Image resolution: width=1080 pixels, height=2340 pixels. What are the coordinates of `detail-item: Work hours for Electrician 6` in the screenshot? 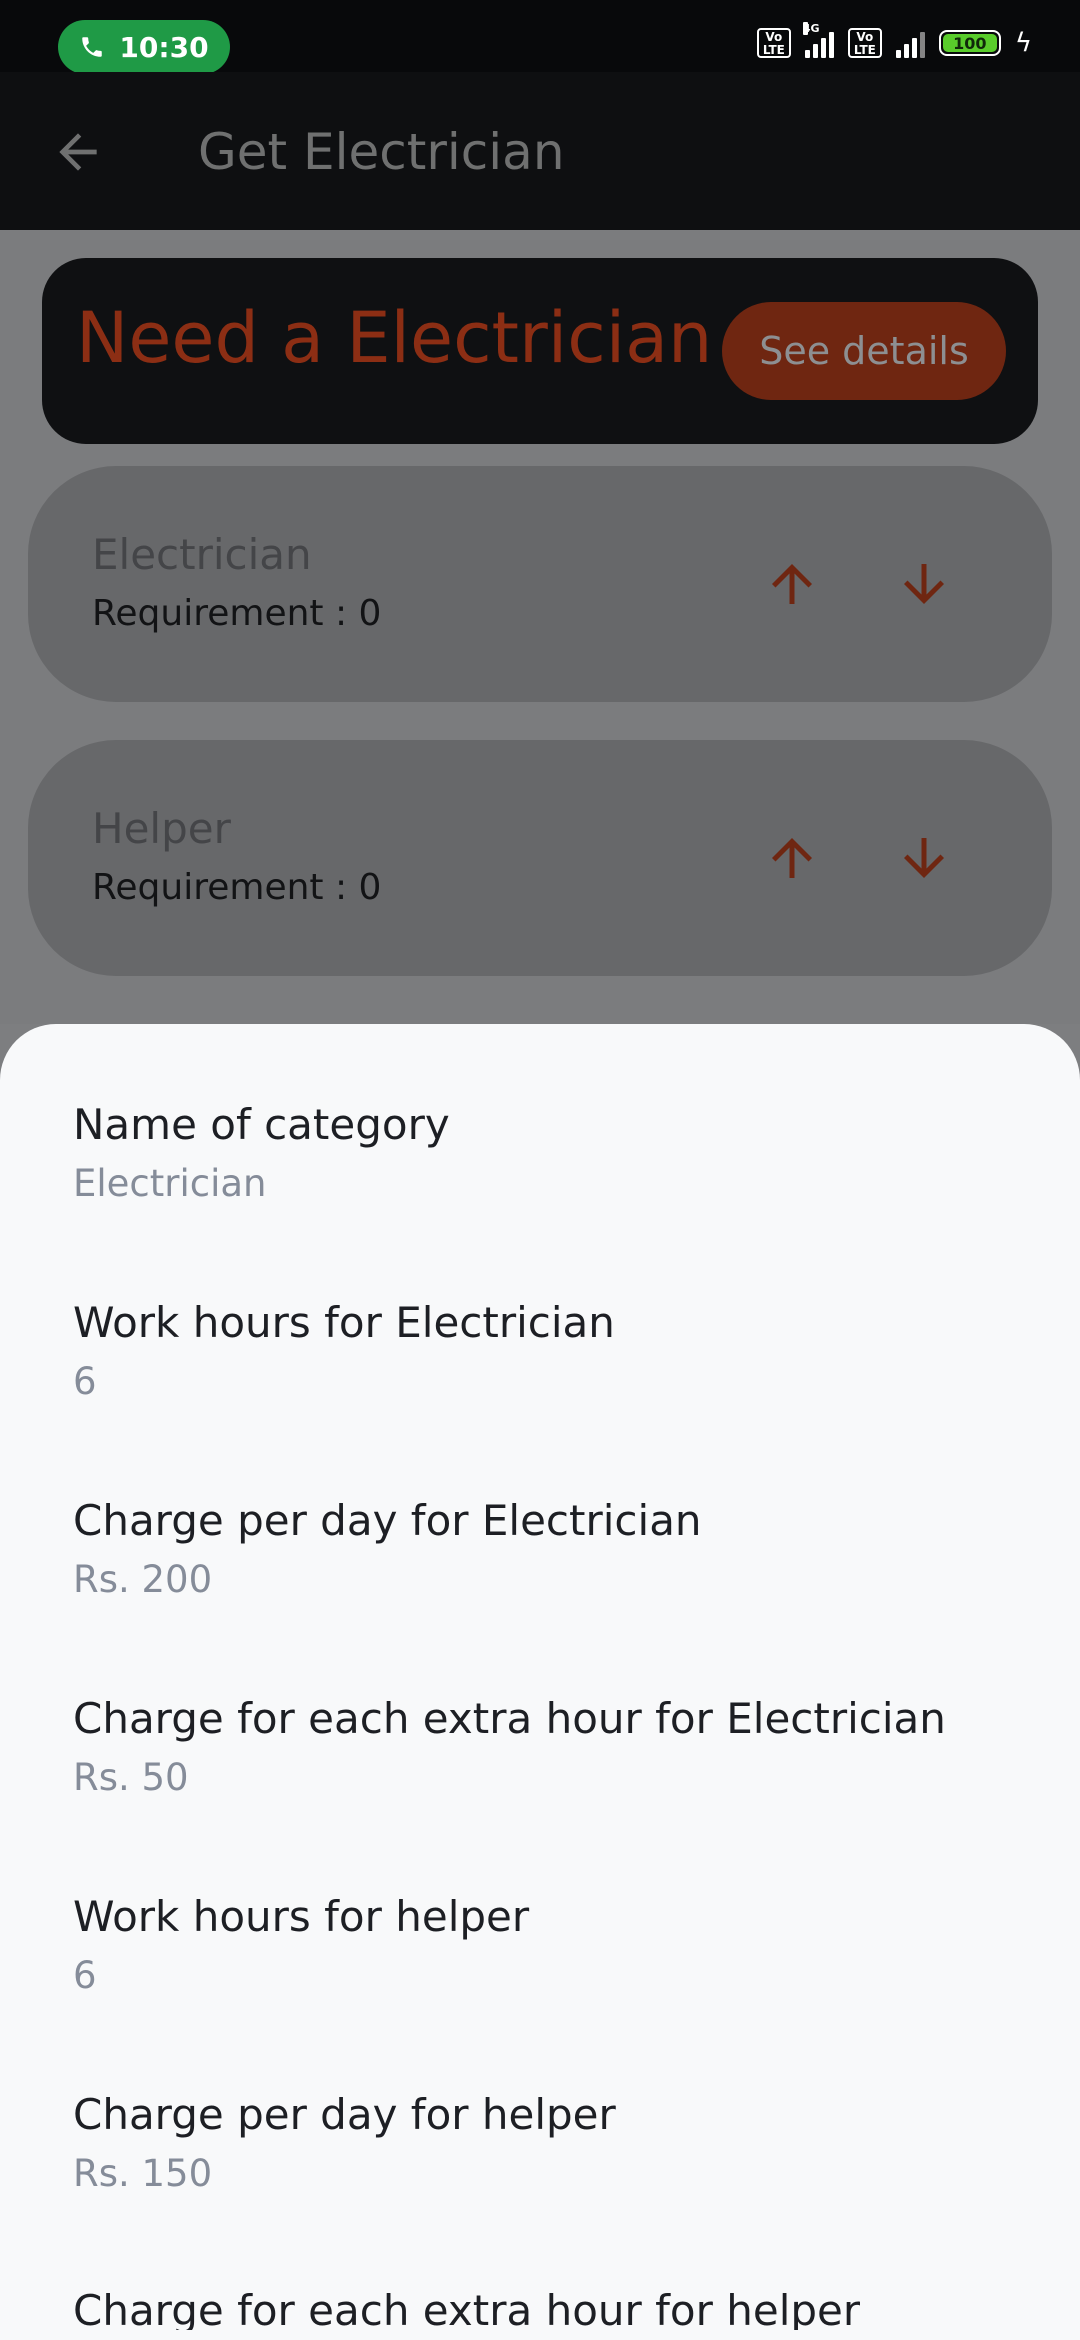 It's located at (344, 1351).